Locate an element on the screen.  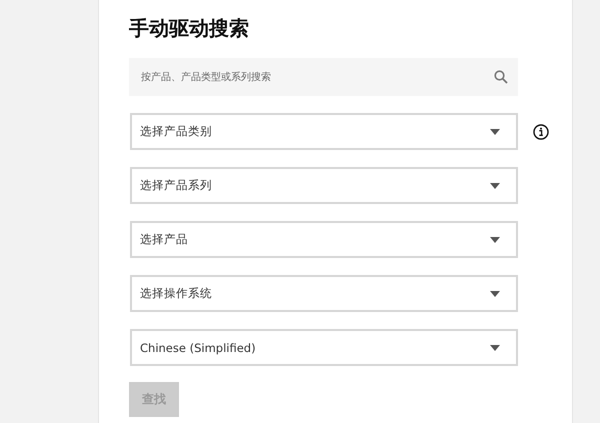
info-icon is located at coordinates (541, 132).